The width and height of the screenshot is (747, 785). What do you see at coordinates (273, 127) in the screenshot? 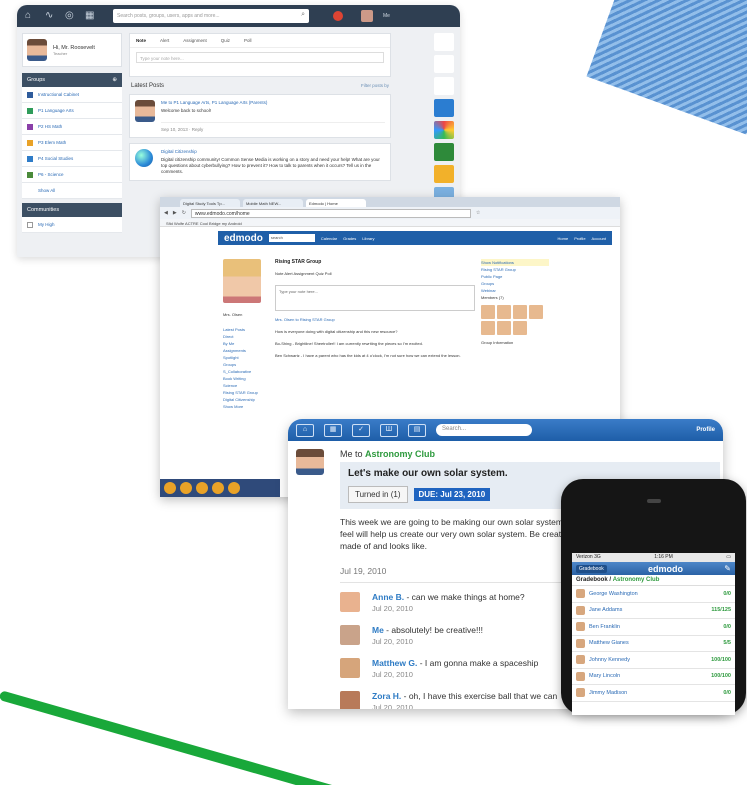
I see `post-meta: Sep 10, 2013 · Reply` at bounding box center [273, 127].